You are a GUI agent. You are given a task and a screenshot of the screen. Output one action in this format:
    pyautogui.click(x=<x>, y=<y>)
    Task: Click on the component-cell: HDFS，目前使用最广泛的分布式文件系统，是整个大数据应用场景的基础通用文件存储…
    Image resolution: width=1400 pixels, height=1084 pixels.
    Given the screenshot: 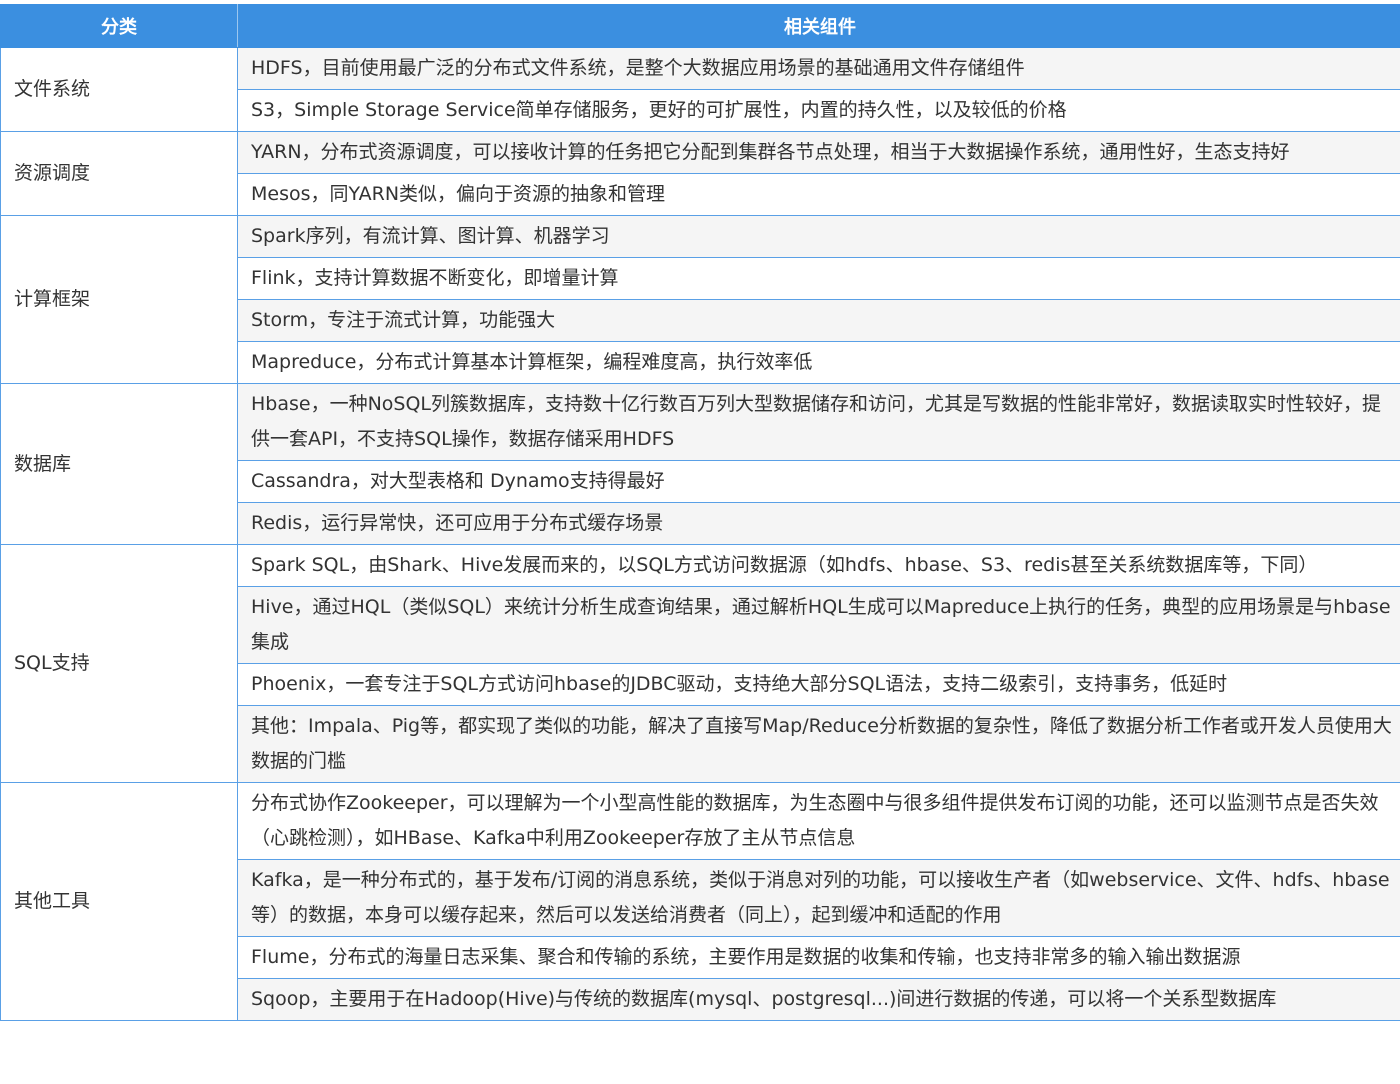 What is the action you would take?
    pyautogui.click(x=818, y=68)
    